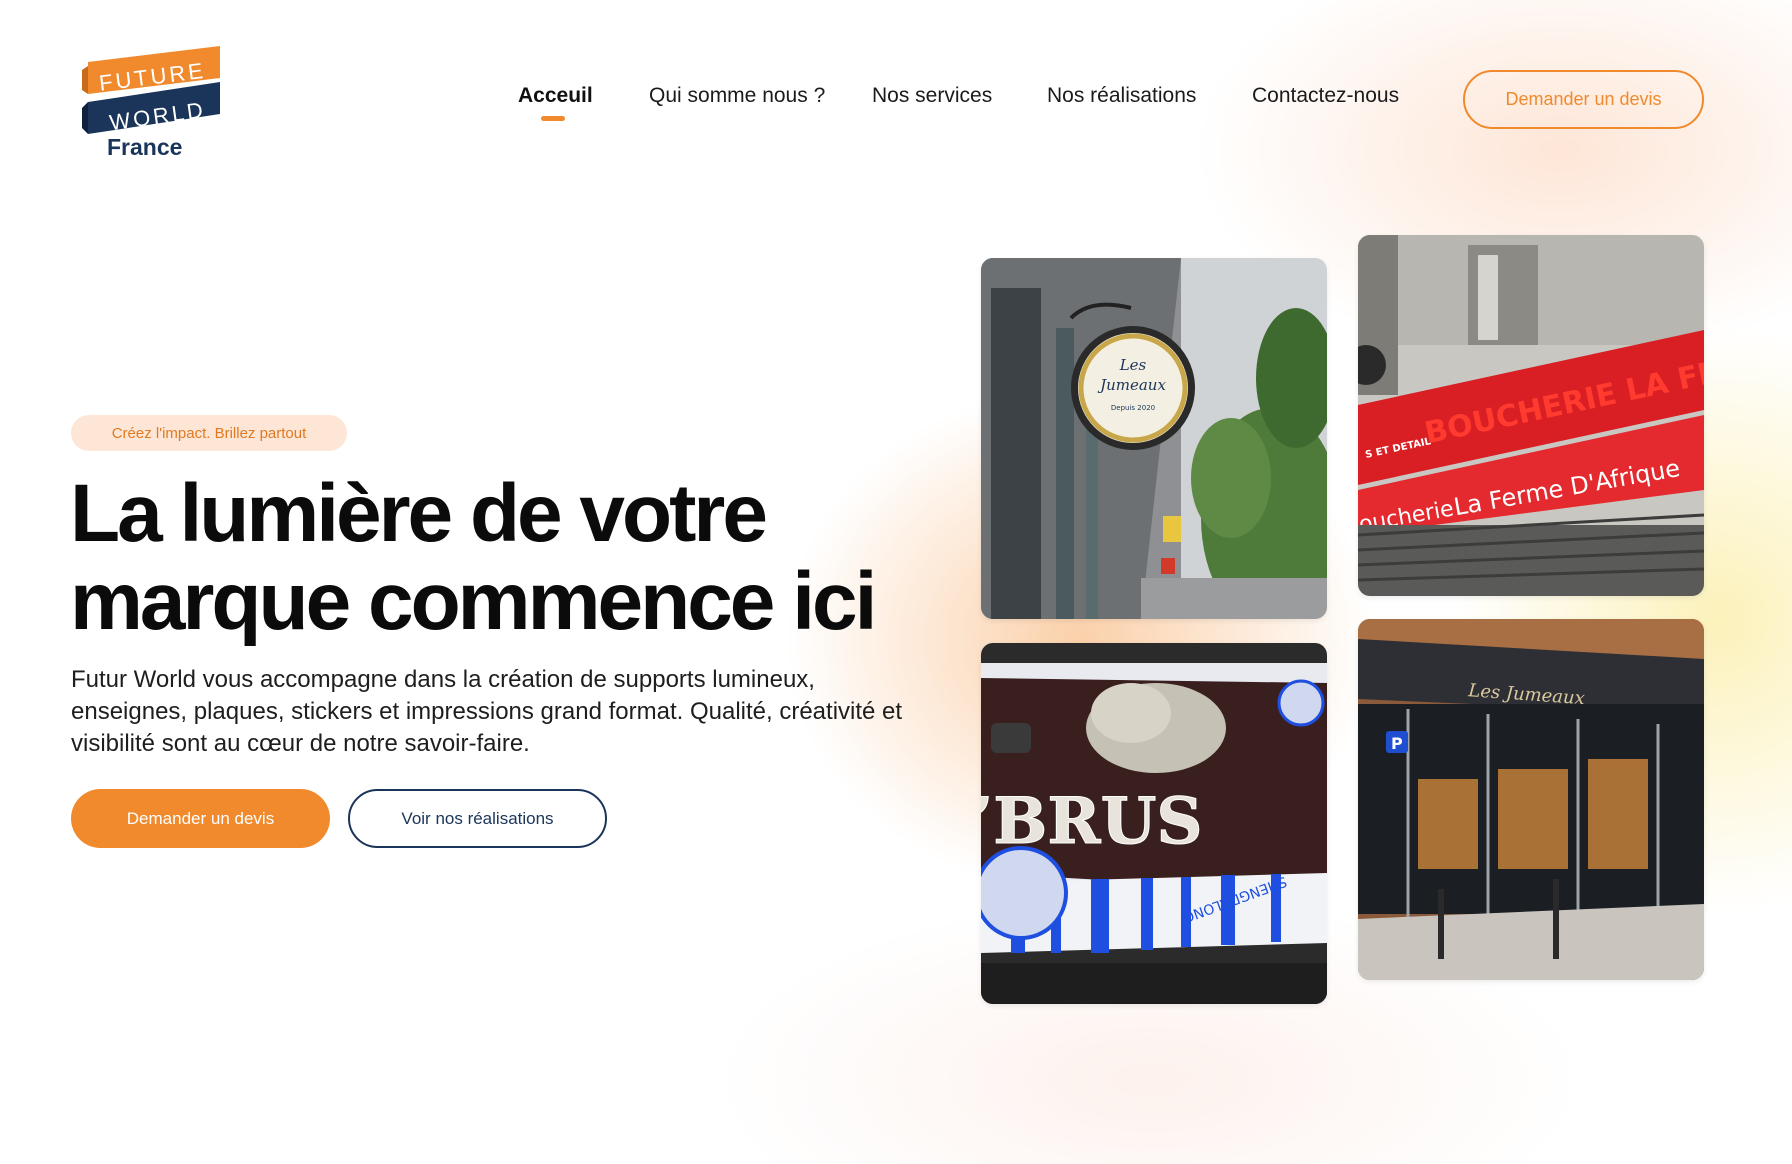  What do you see at coordinates (1154, 438) in the screenshot?
I see `gallery-photo-hanging-sign: Les Jumeaux Depuis 2020` at bounding box center [1154, 438].